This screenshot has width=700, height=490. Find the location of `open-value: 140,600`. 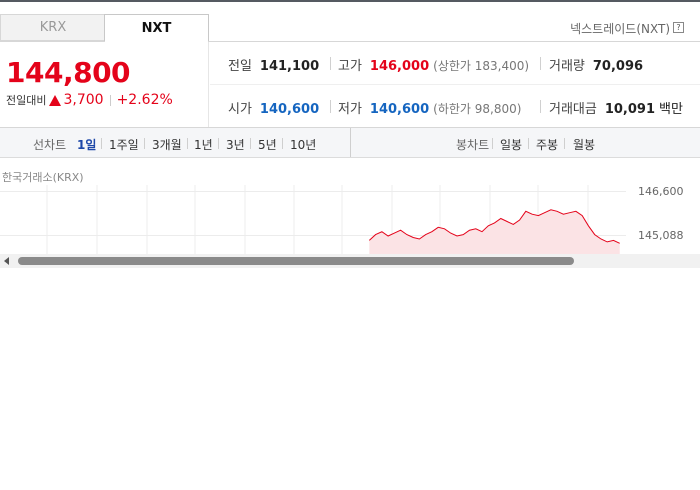

open-value: 140,600 is located at coordinates (289, 109).